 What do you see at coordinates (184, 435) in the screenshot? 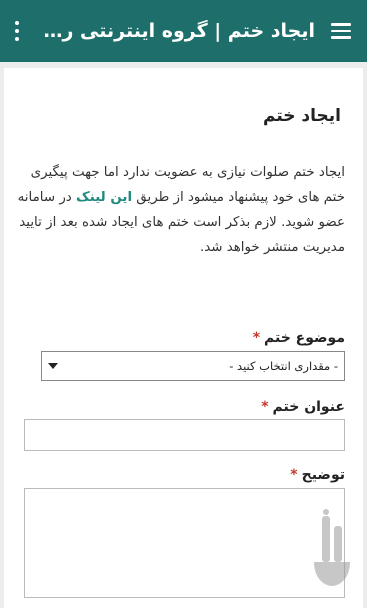
I see `title-input` at bounding box center [184, 435].